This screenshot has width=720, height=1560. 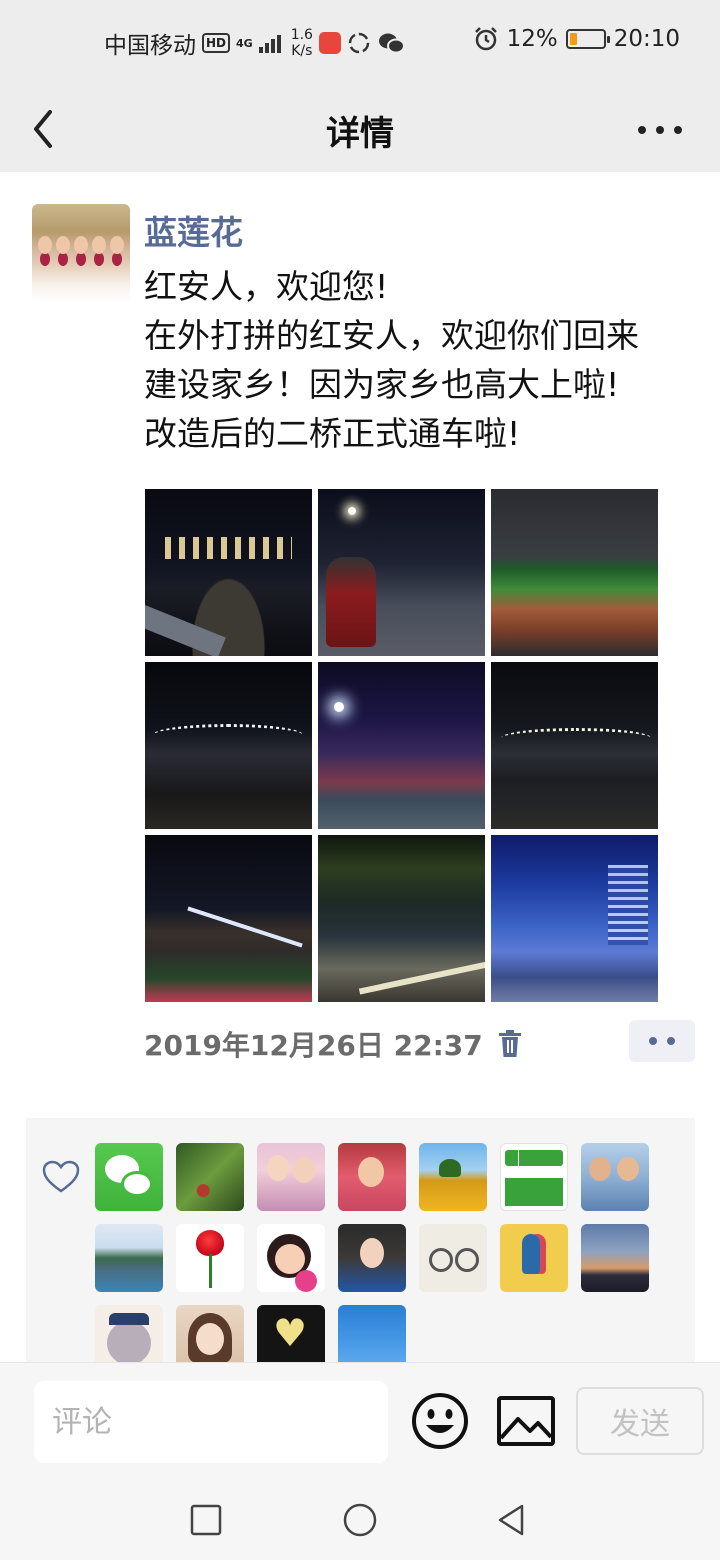 I want to click on carrier-name: 中国移动, so click(x=150, y=46).